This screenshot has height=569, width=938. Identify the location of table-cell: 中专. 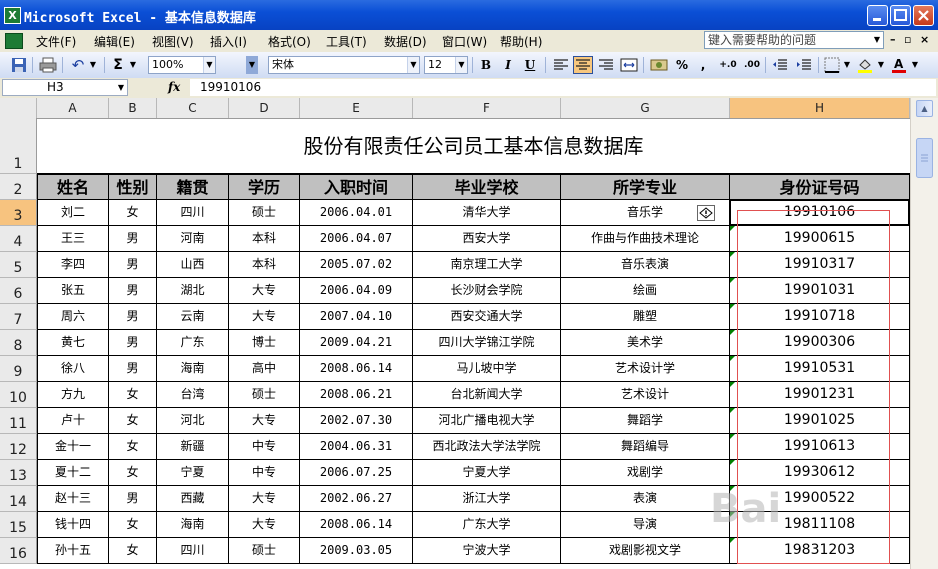
(264, 447).